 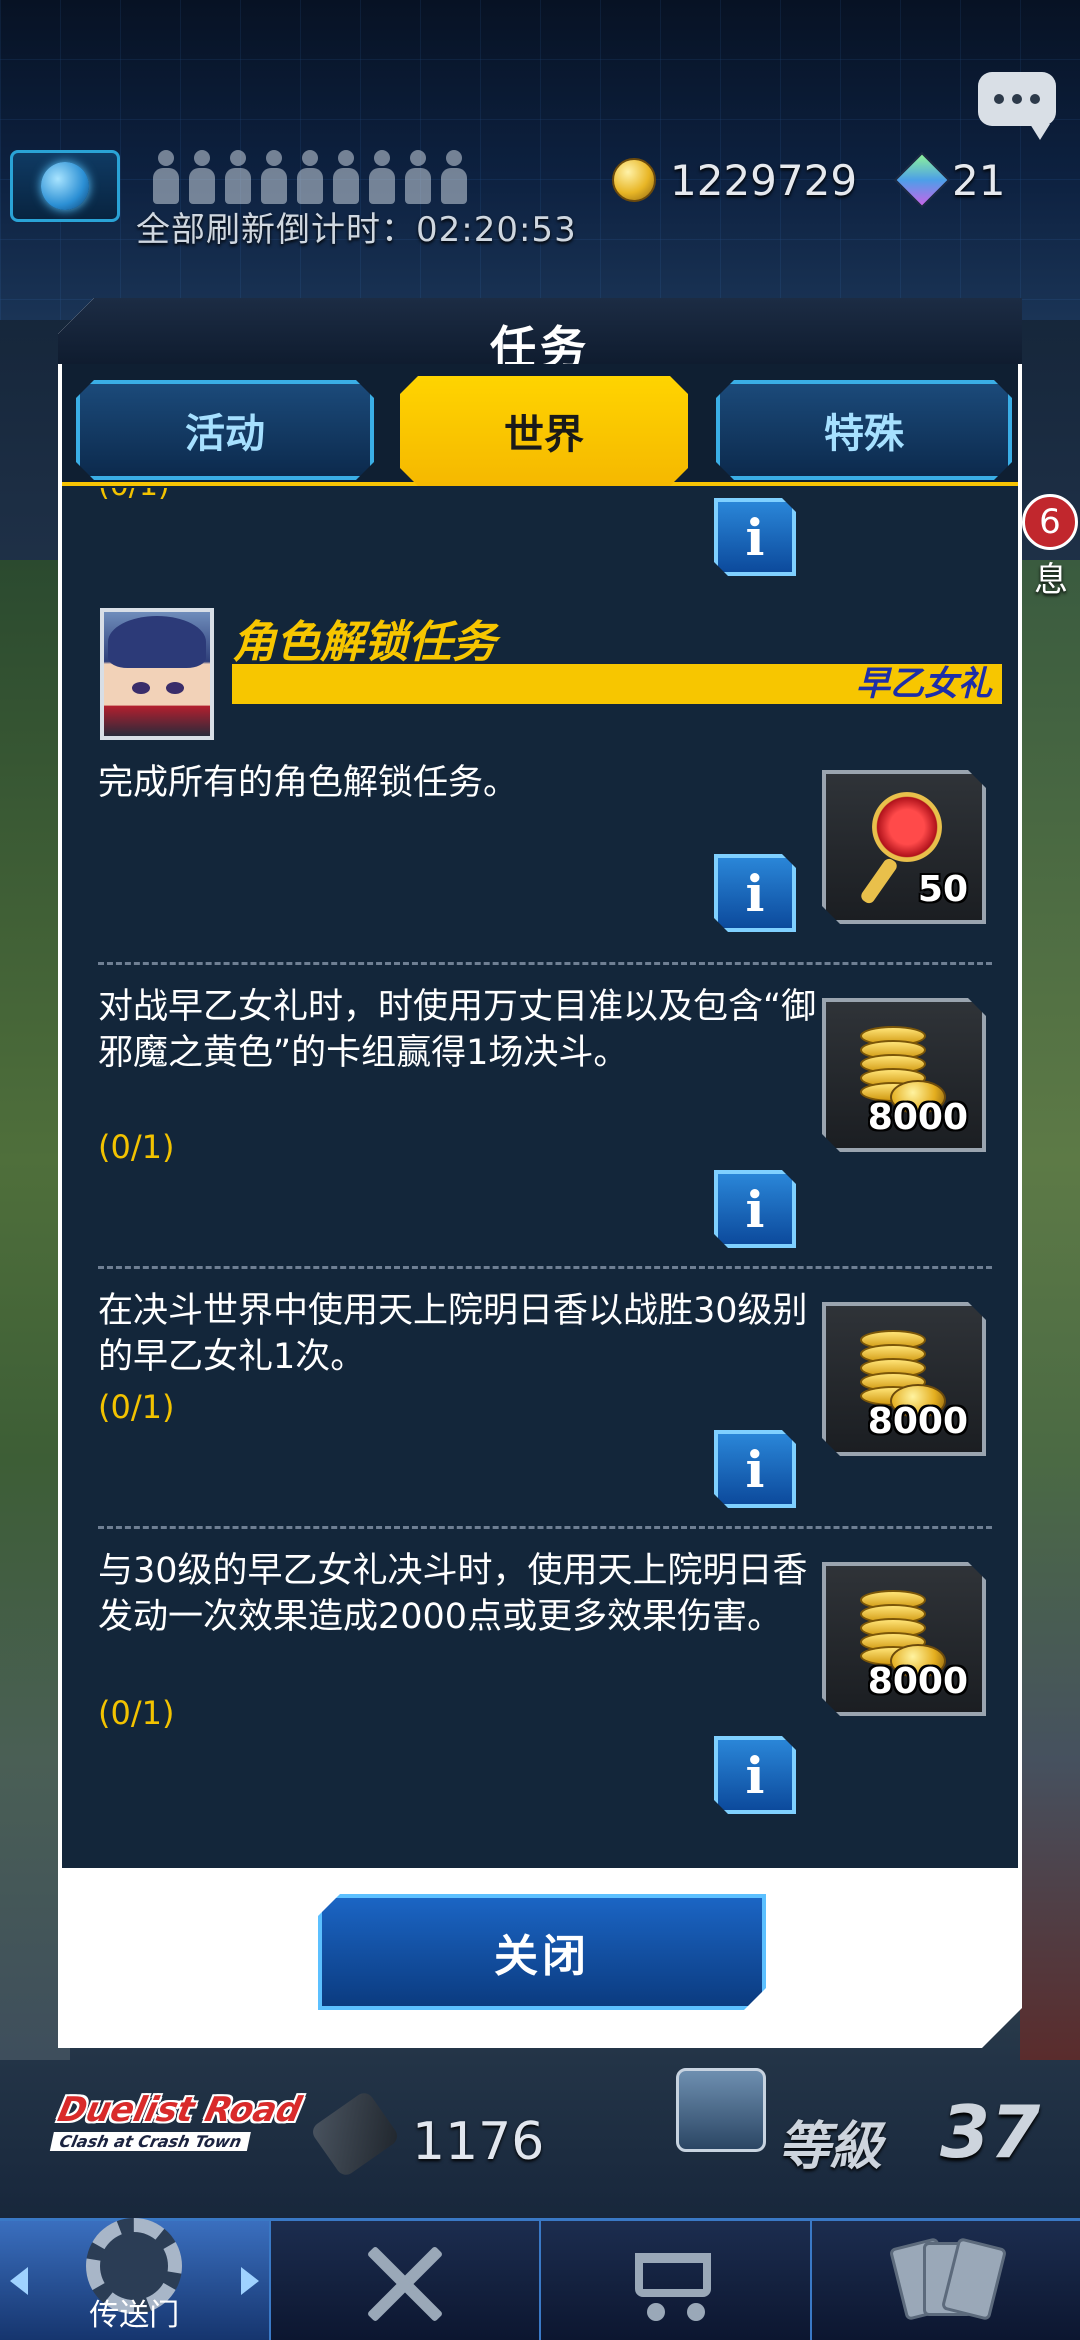 What do you see at coordinates (1051, 580) in the screenshot?
I see `side-label: 息` at bounding box center [1051, 580].